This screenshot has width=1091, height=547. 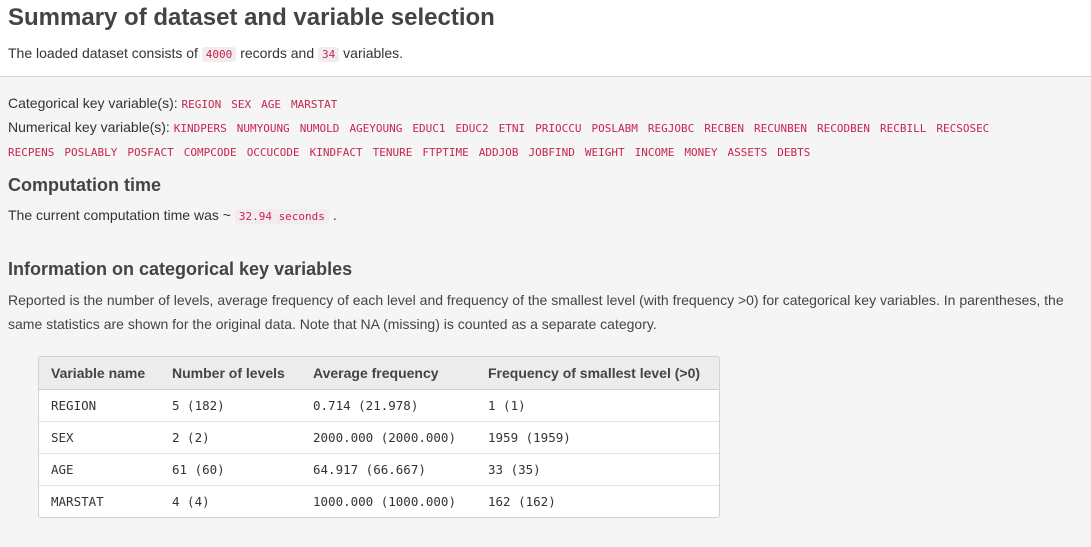 What do you see at coordinates (498, 152) in the screenshot?
I see `variable-name-tag: ADDJOB` at bounding box center [498, 152].